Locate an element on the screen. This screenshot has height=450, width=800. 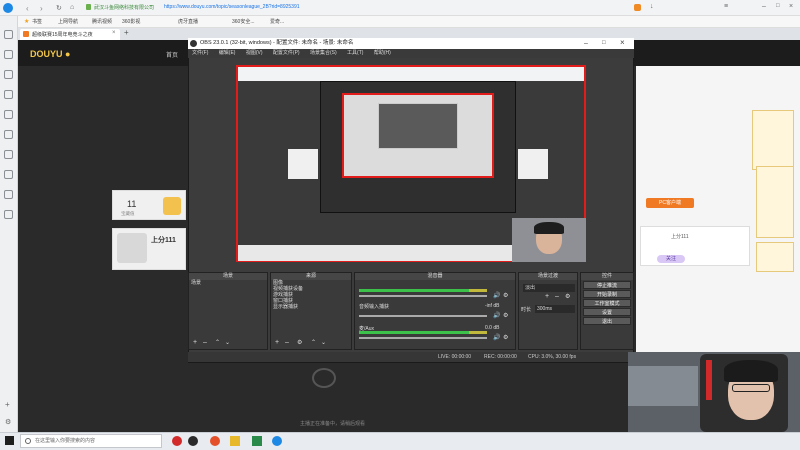
transition-select: 淡出 is located at coordinates (549, 288).